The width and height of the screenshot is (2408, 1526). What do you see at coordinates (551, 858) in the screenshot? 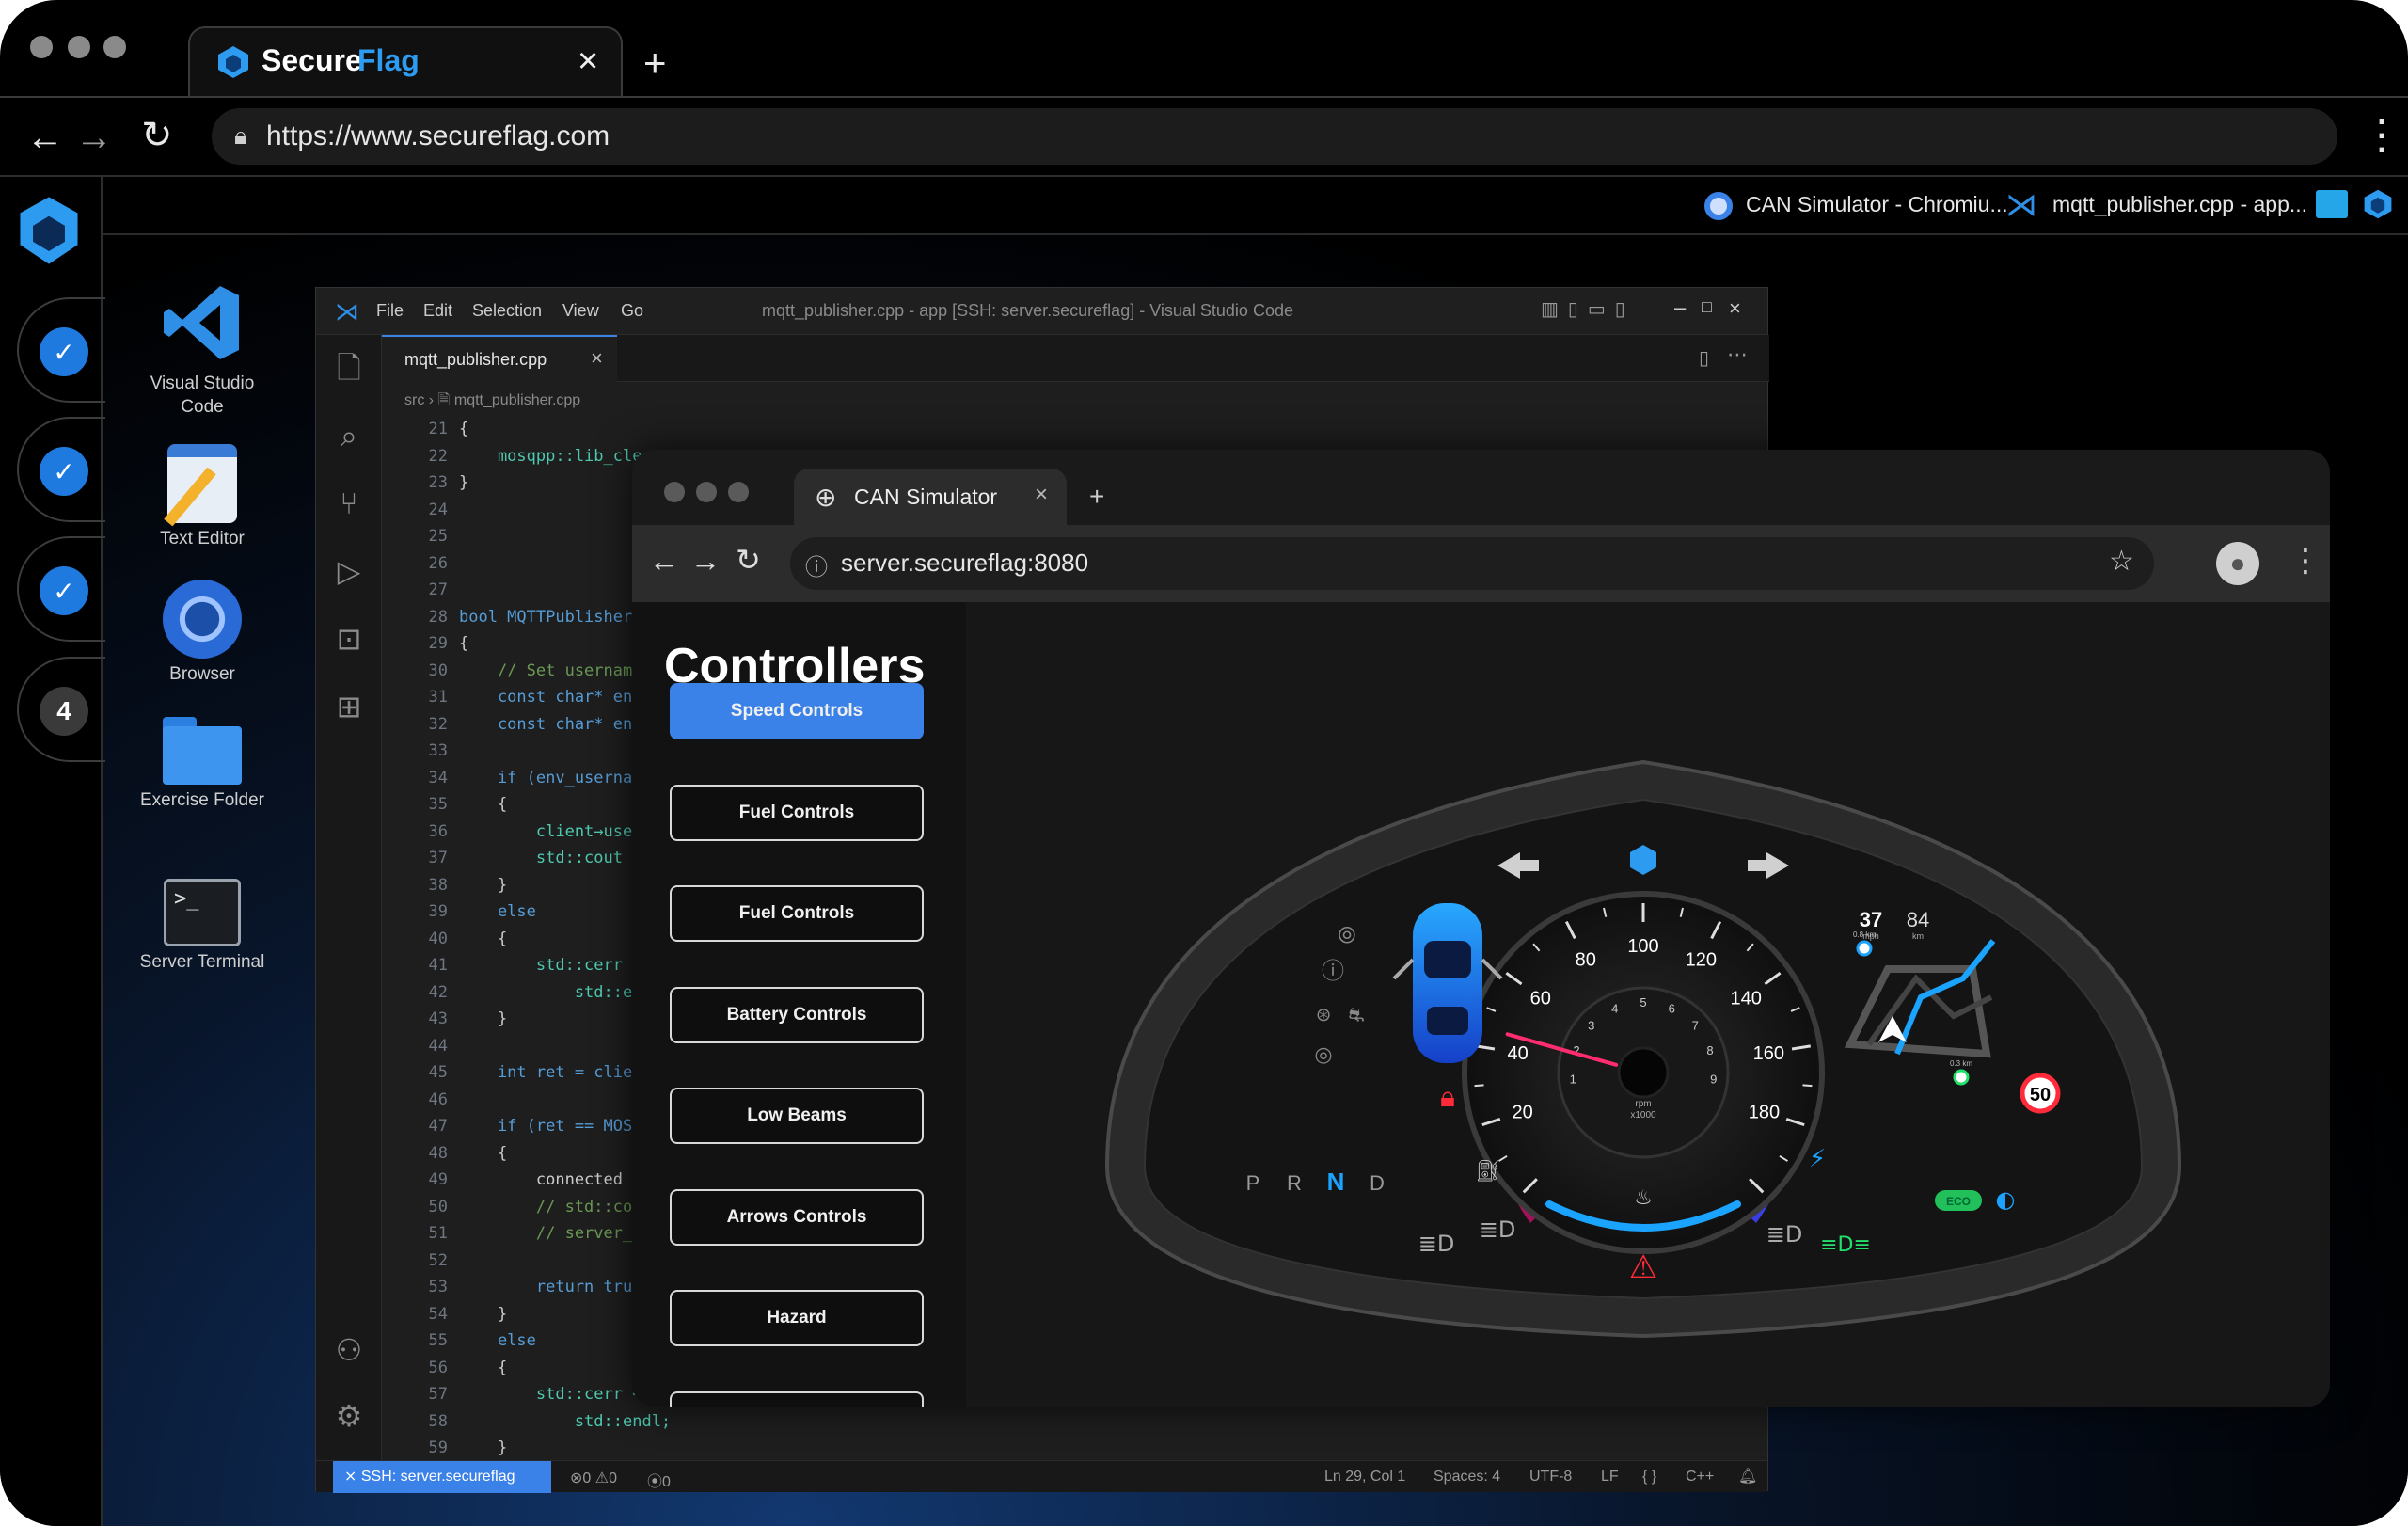
I see `code-line: std::cout <` at bounding box center [551, 858].